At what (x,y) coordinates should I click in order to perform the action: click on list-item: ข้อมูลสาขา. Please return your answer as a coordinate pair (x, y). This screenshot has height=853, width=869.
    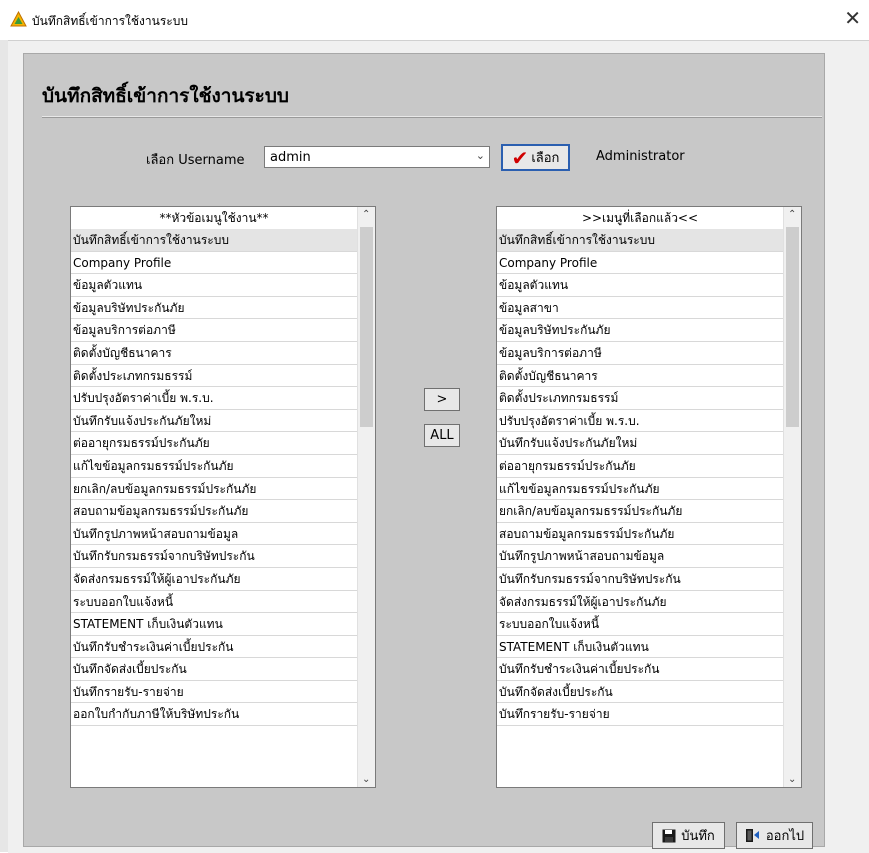
    Looking at the image, I should click on (640, 308).